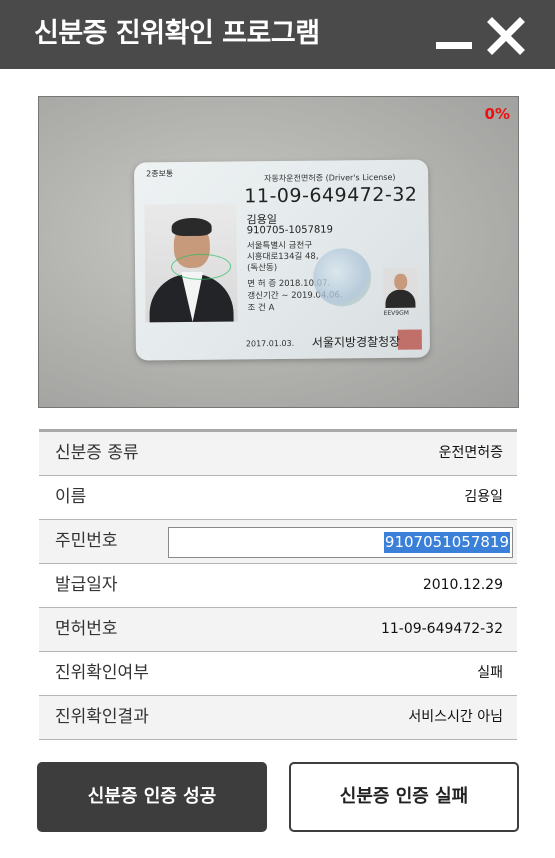  I want to click on license-class: 2종보통, so click(160, 174).